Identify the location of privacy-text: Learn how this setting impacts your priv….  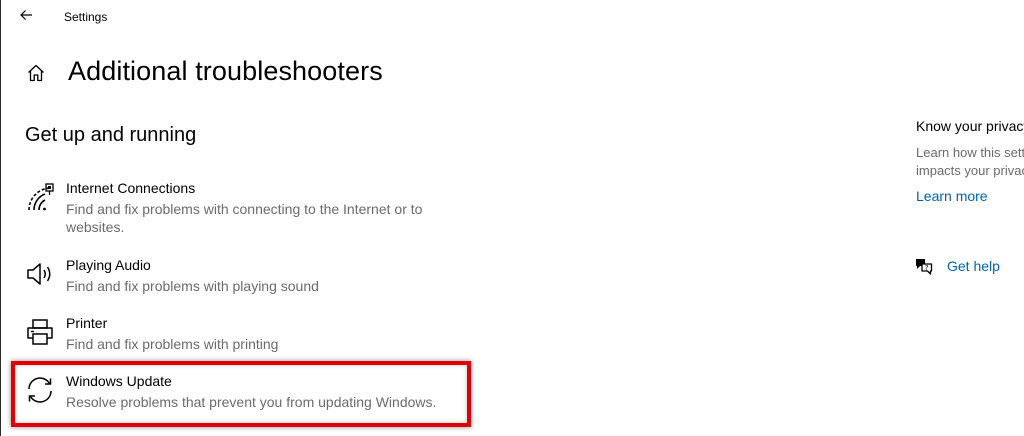
(970, 161).